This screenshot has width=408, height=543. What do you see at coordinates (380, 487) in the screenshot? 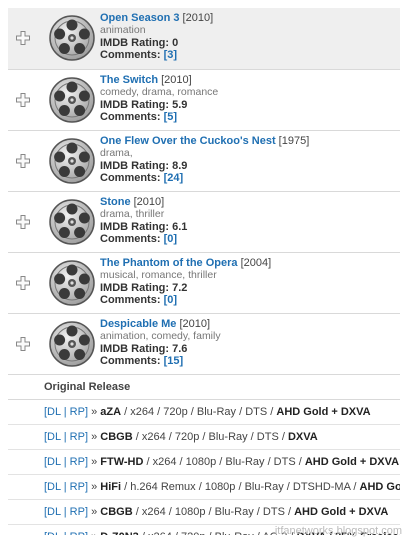
I see `release-extra: AHD Gold + DXVA /` at bounding box center [380, 487].